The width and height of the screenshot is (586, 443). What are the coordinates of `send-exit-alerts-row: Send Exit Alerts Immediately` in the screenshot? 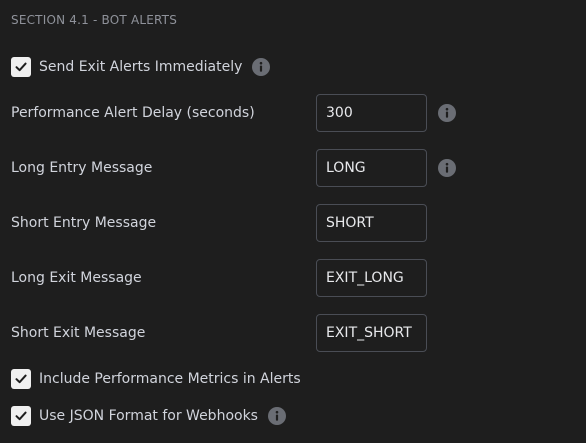 It's located at (141, 67).